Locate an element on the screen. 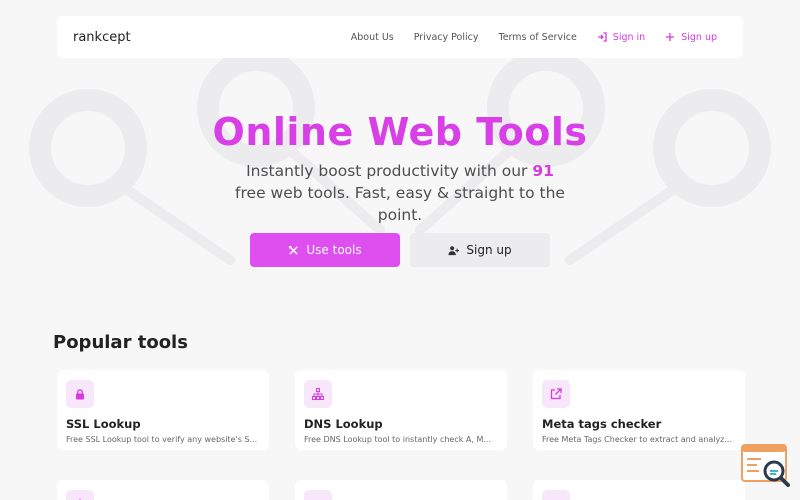 The height and width of the screenshot is (500, 800). tool-count: 91 is located at coordinates (543, 171).